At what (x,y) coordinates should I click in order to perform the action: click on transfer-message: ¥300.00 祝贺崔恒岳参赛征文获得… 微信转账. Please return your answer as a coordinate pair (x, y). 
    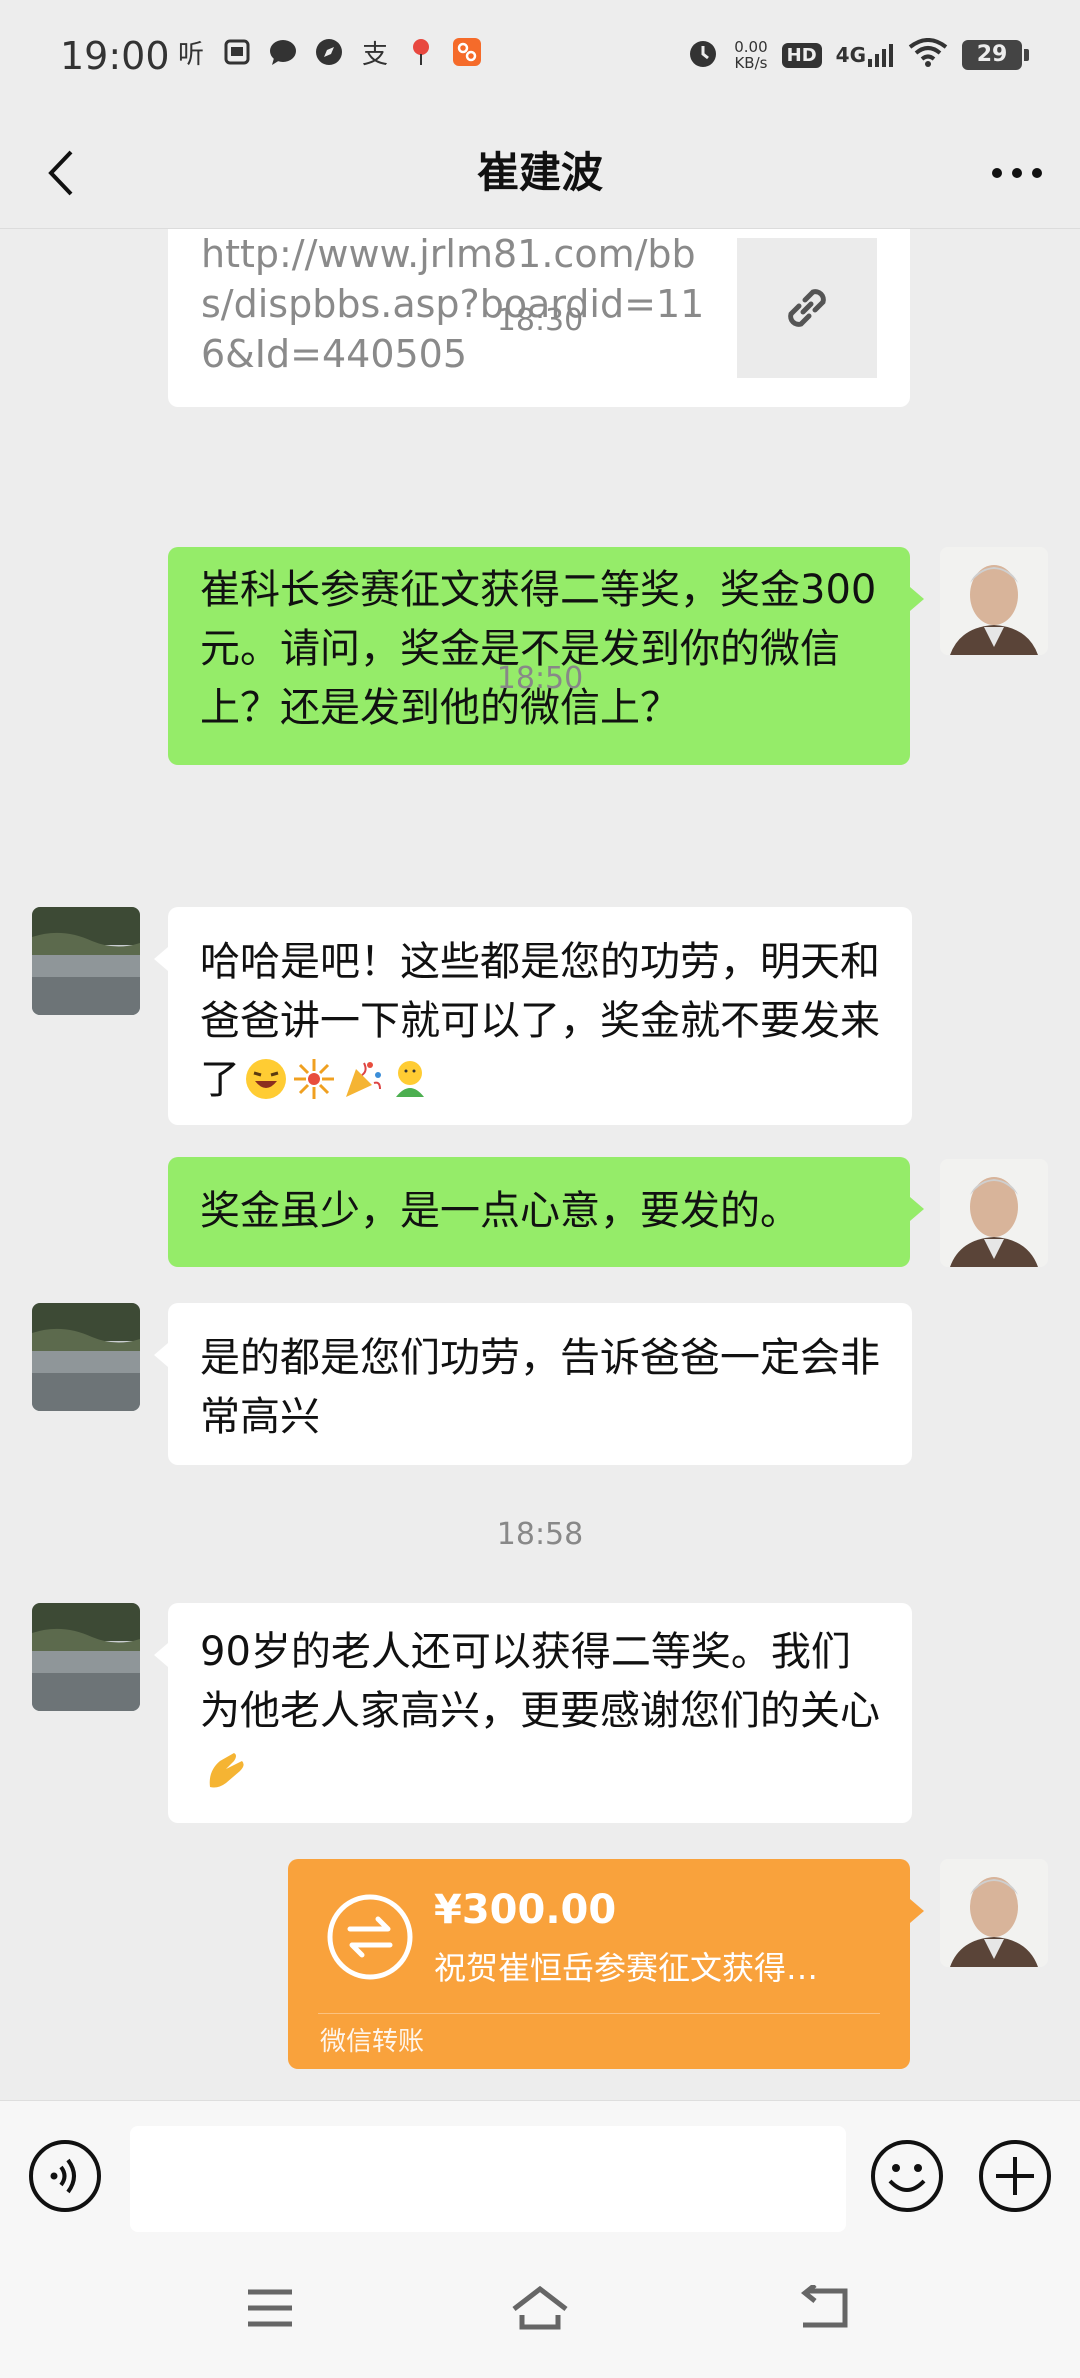
    Looking at the image, I should click on (606, 1964).